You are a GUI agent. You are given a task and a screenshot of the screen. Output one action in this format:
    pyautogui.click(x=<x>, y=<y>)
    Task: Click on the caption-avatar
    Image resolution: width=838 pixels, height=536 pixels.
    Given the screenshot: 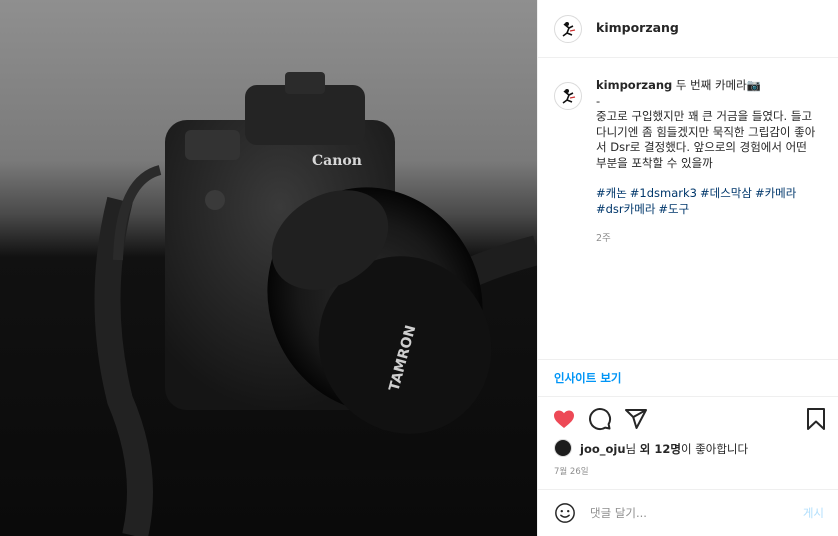 What is the action you would take?
    pyautogui.click(x=568, y=96)
    